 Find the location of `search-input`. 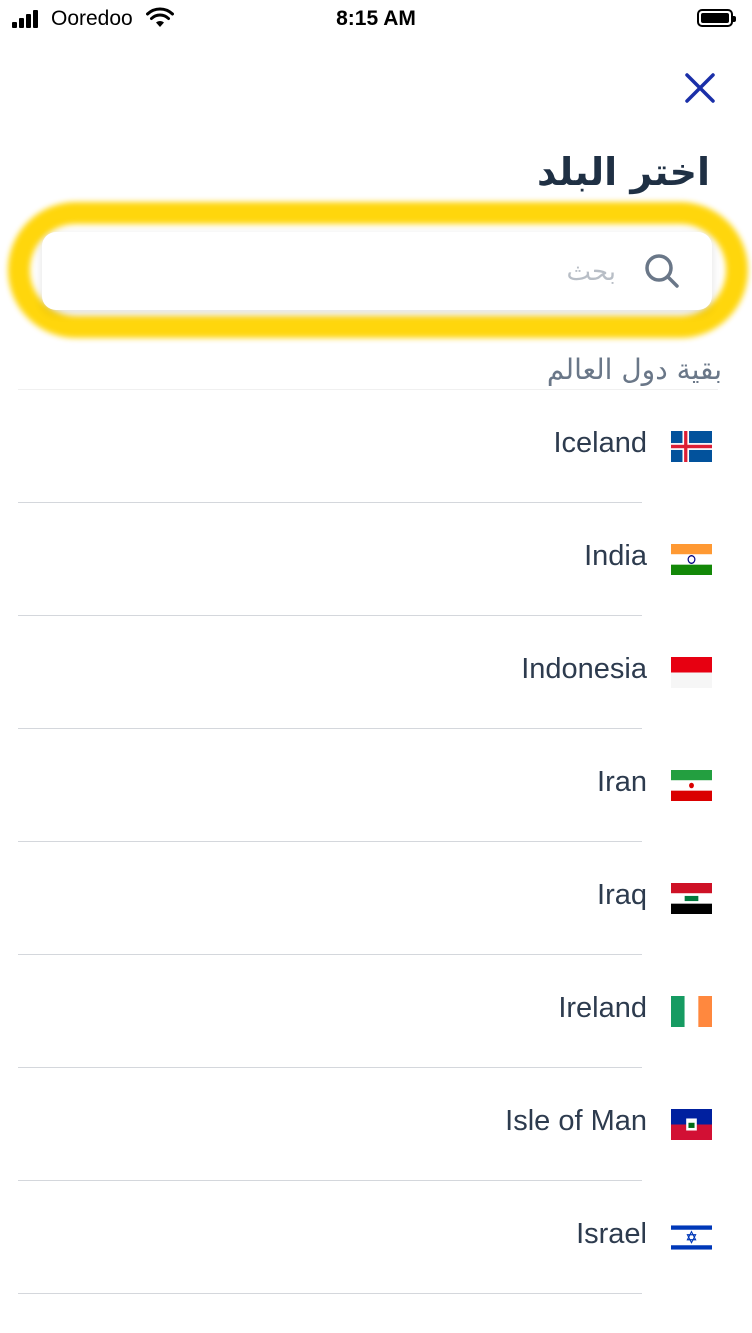

search-input is located at coordinates (366, 272).